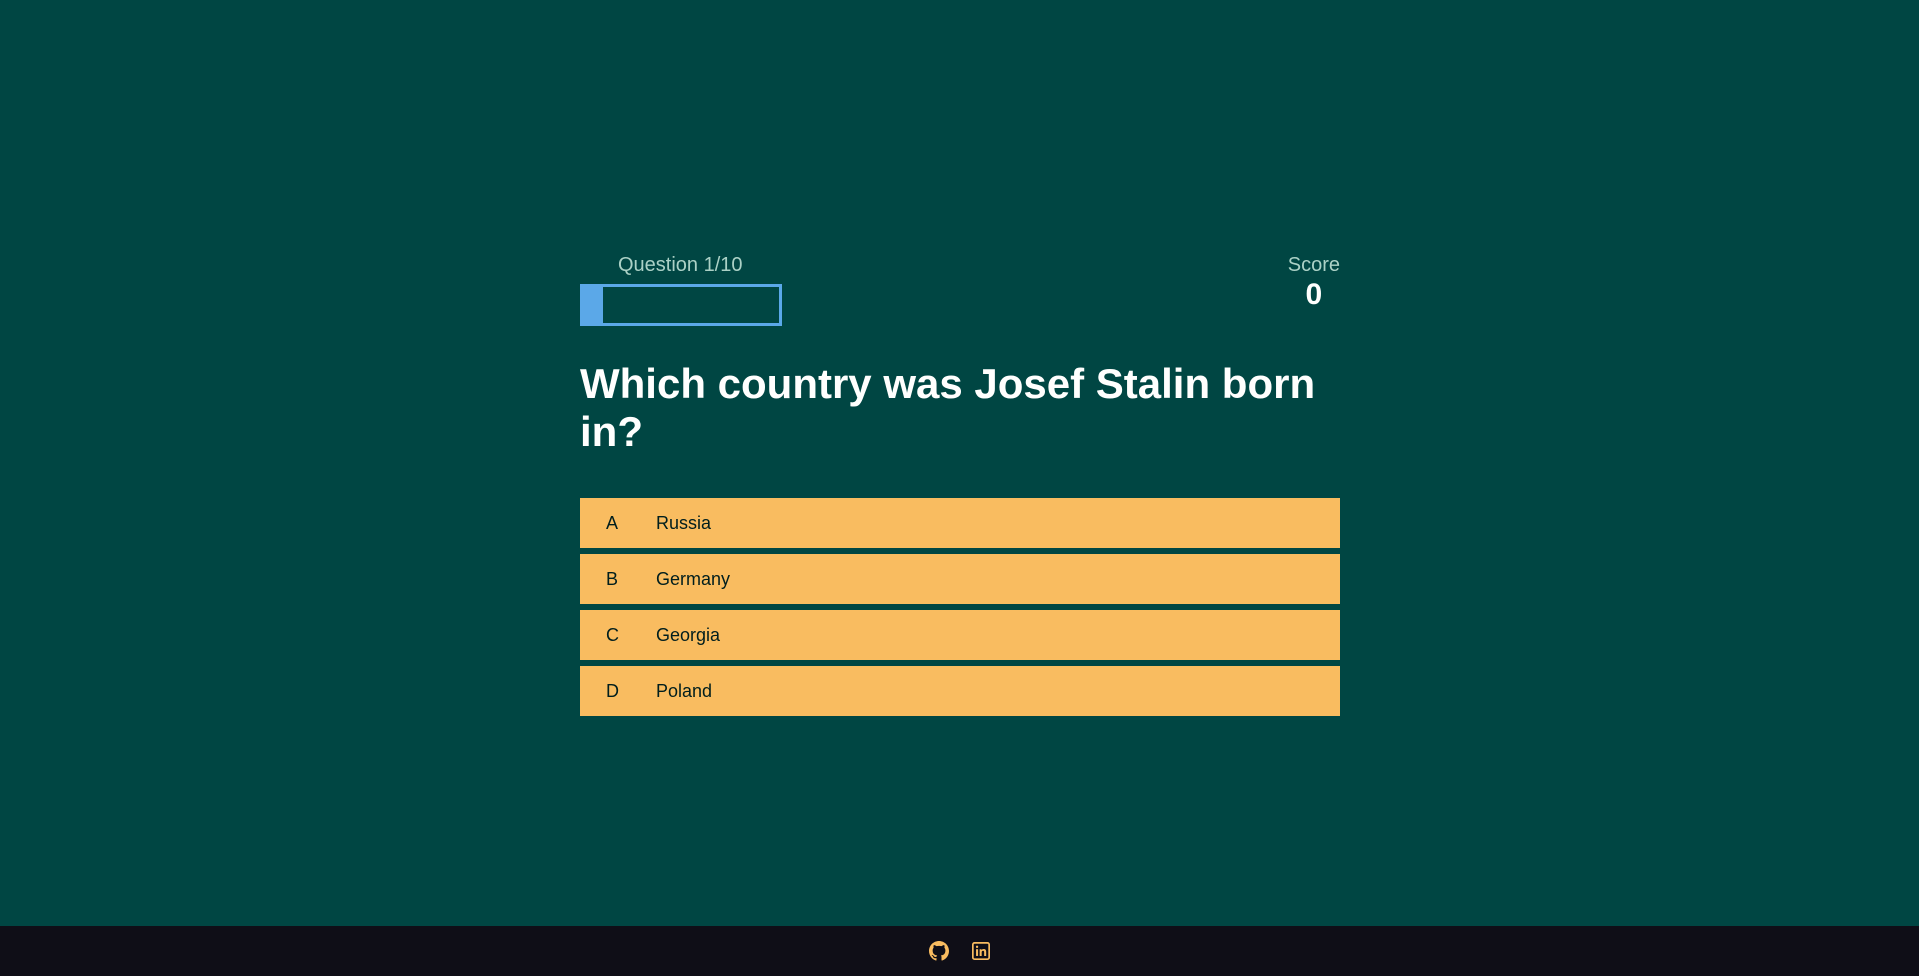 The height and width of the screenshot is (976, 1919). I want to click on linkedin-link, so click(981, 951).